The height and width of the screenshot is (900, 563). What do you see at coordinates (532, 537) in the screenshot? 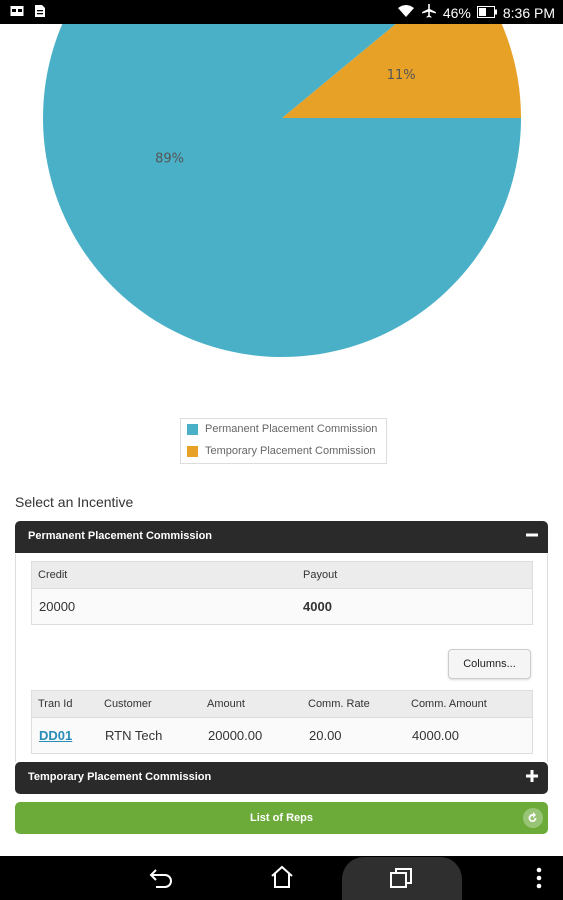
I see `collapse-minus-icon` at bounding box center [532, 537].